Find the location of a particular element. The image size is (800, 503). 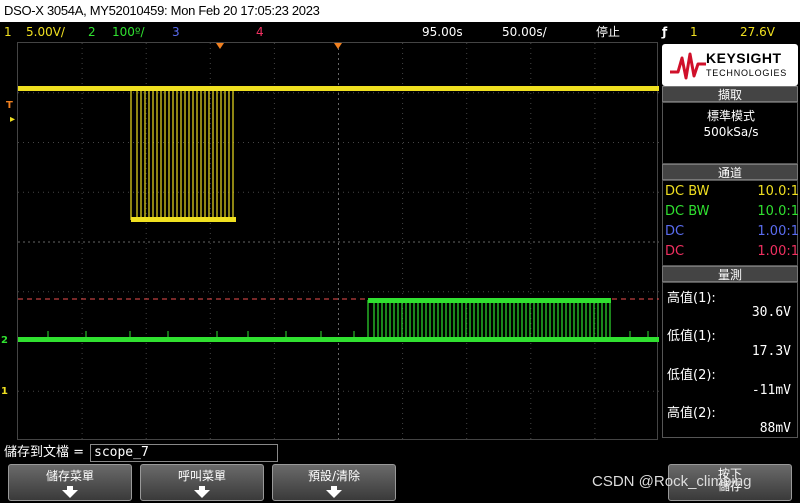

trigger-edge-icon: ƒ is located at coordinates (665, 32).